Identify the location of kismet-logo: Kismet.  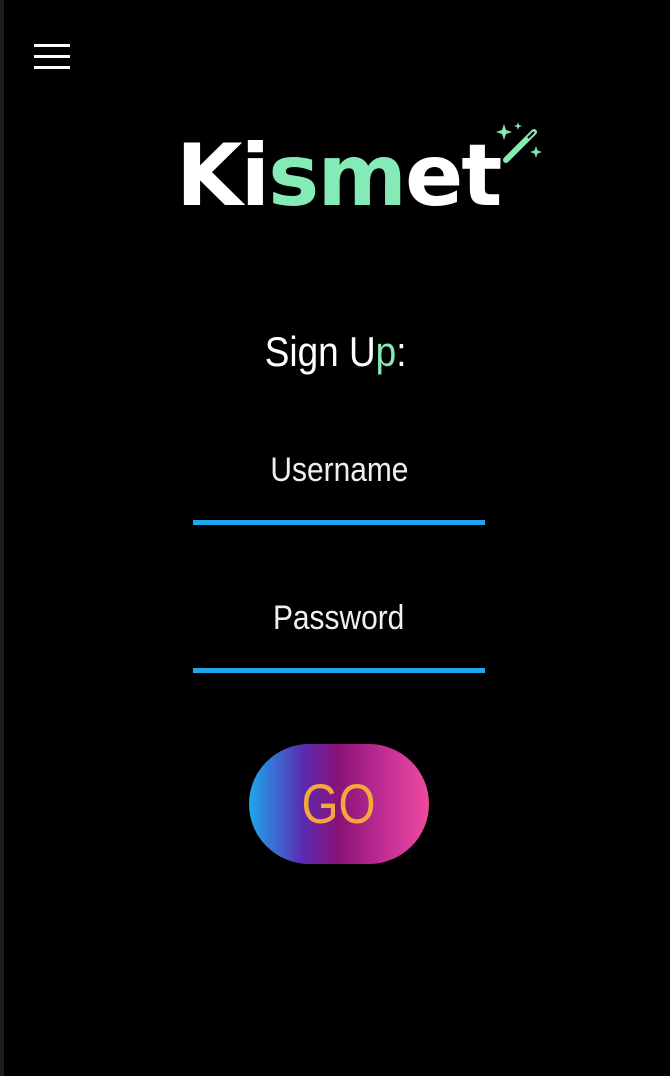
(361, 174).